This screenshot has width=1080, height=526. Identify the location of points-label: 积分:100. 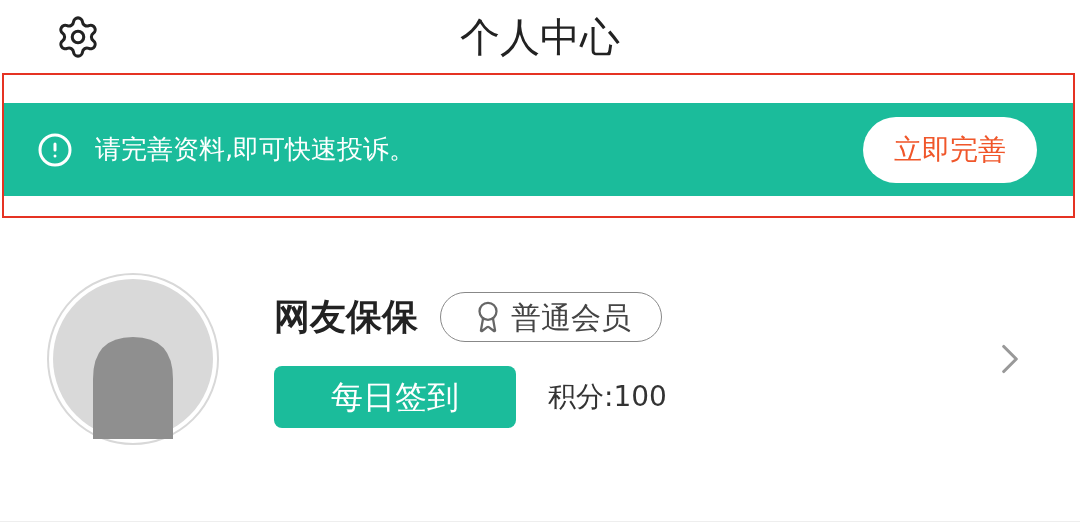
(607, 397).